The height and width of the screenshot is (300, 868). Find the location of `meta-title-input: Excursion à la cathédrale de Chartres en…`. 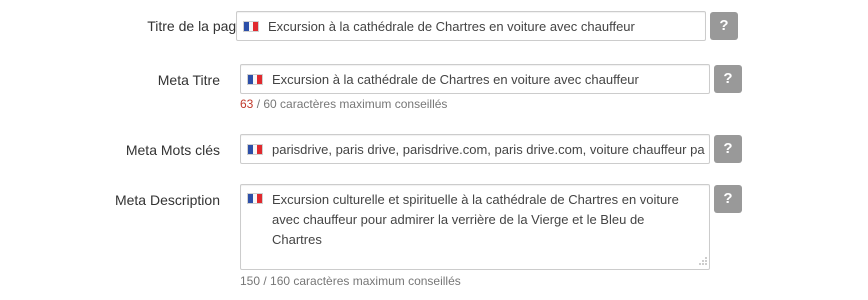

meta-title-input: Excursion à la cathédrale de Chartres en… is located at coordinates (475, 79).